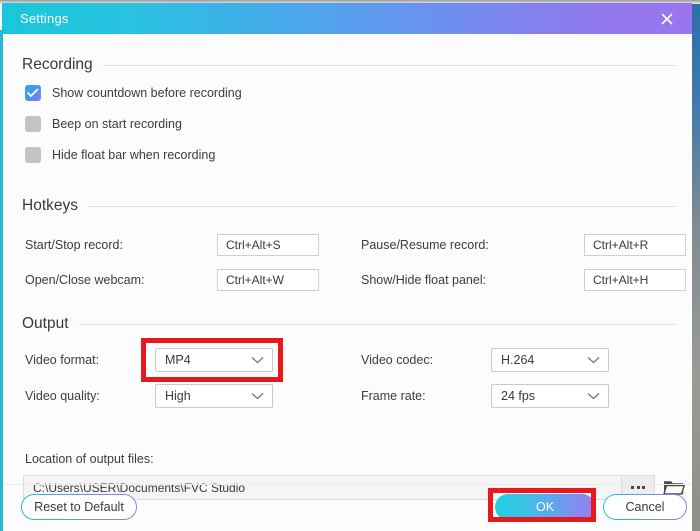  Describe the element at coordinates (147, 93) in the screenshot. I see `checkbox-label-show-countdown: Show countdown before recording` at that location.